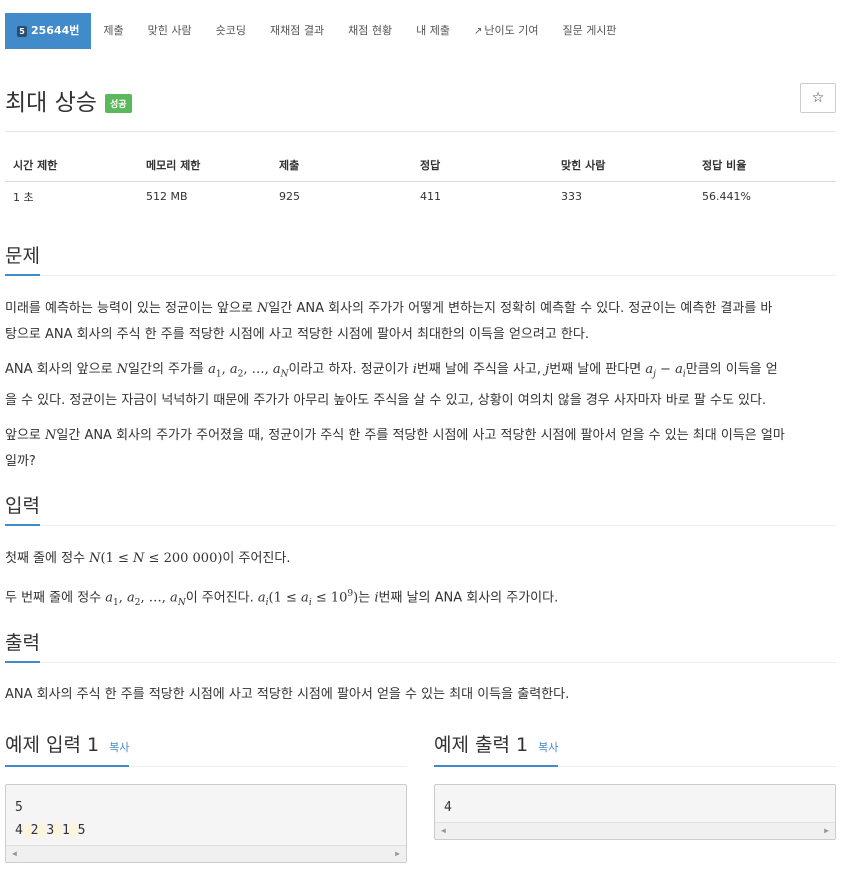  I want to click on copy-input-button: 복사, so click(119, 747).